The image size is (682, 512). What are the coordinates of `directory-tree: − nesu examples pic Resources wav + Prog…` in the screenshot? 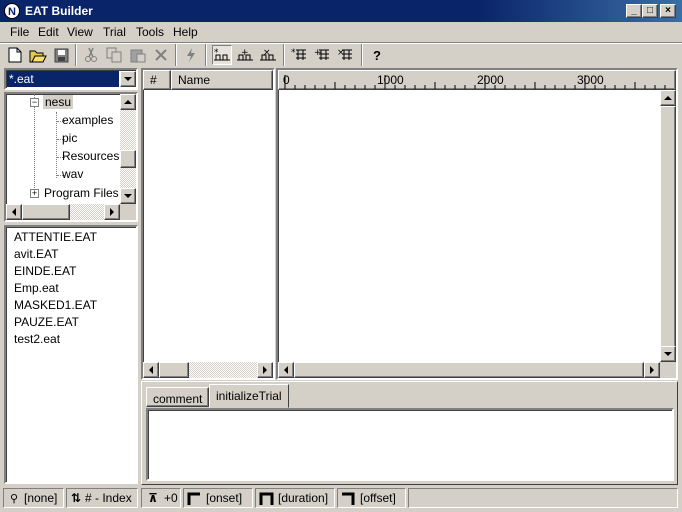 It's located at (71, 157).